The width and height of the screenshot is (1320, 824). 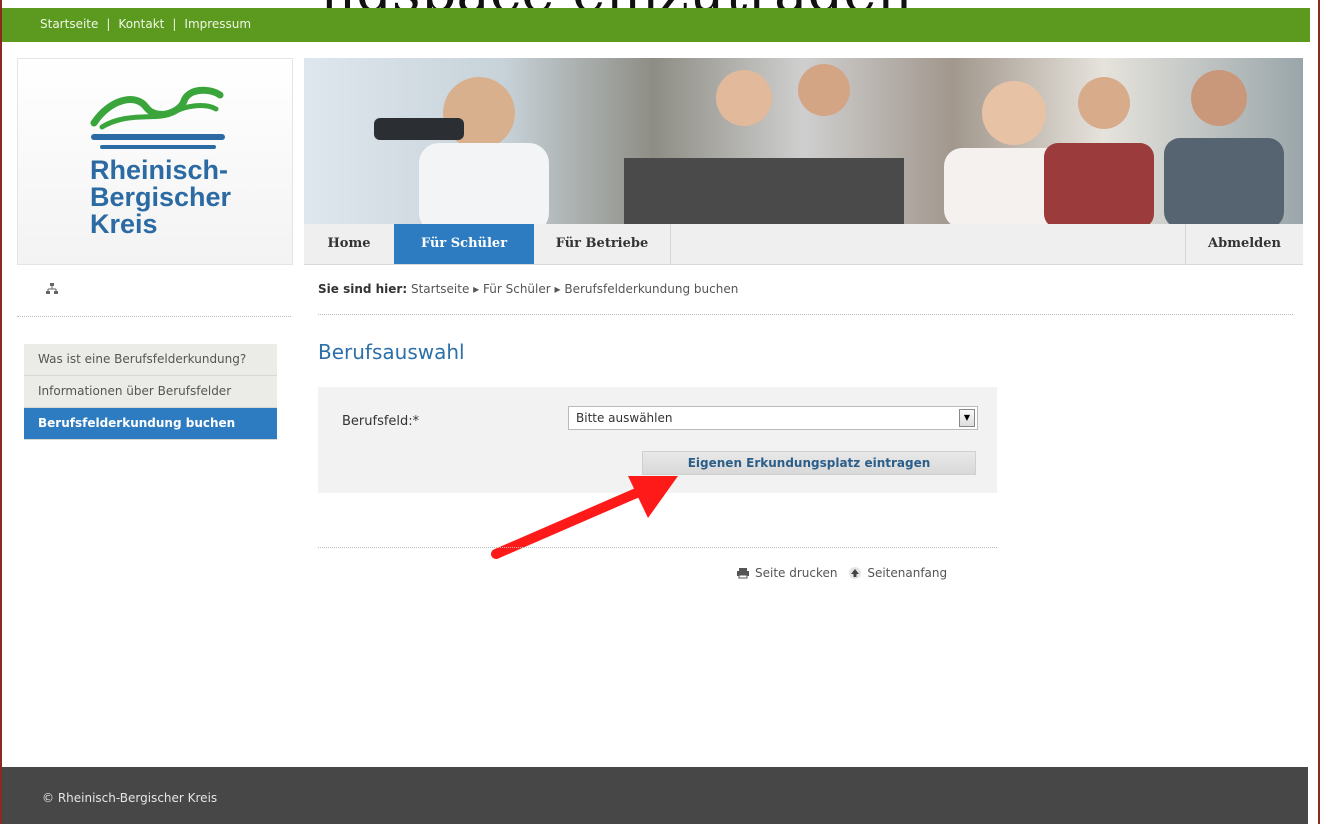 What do you see at coordinates (464, 244) in the screenshot?
I see `nav-fuer-schueler: Für Schüler` at bounding box center [464, 244].